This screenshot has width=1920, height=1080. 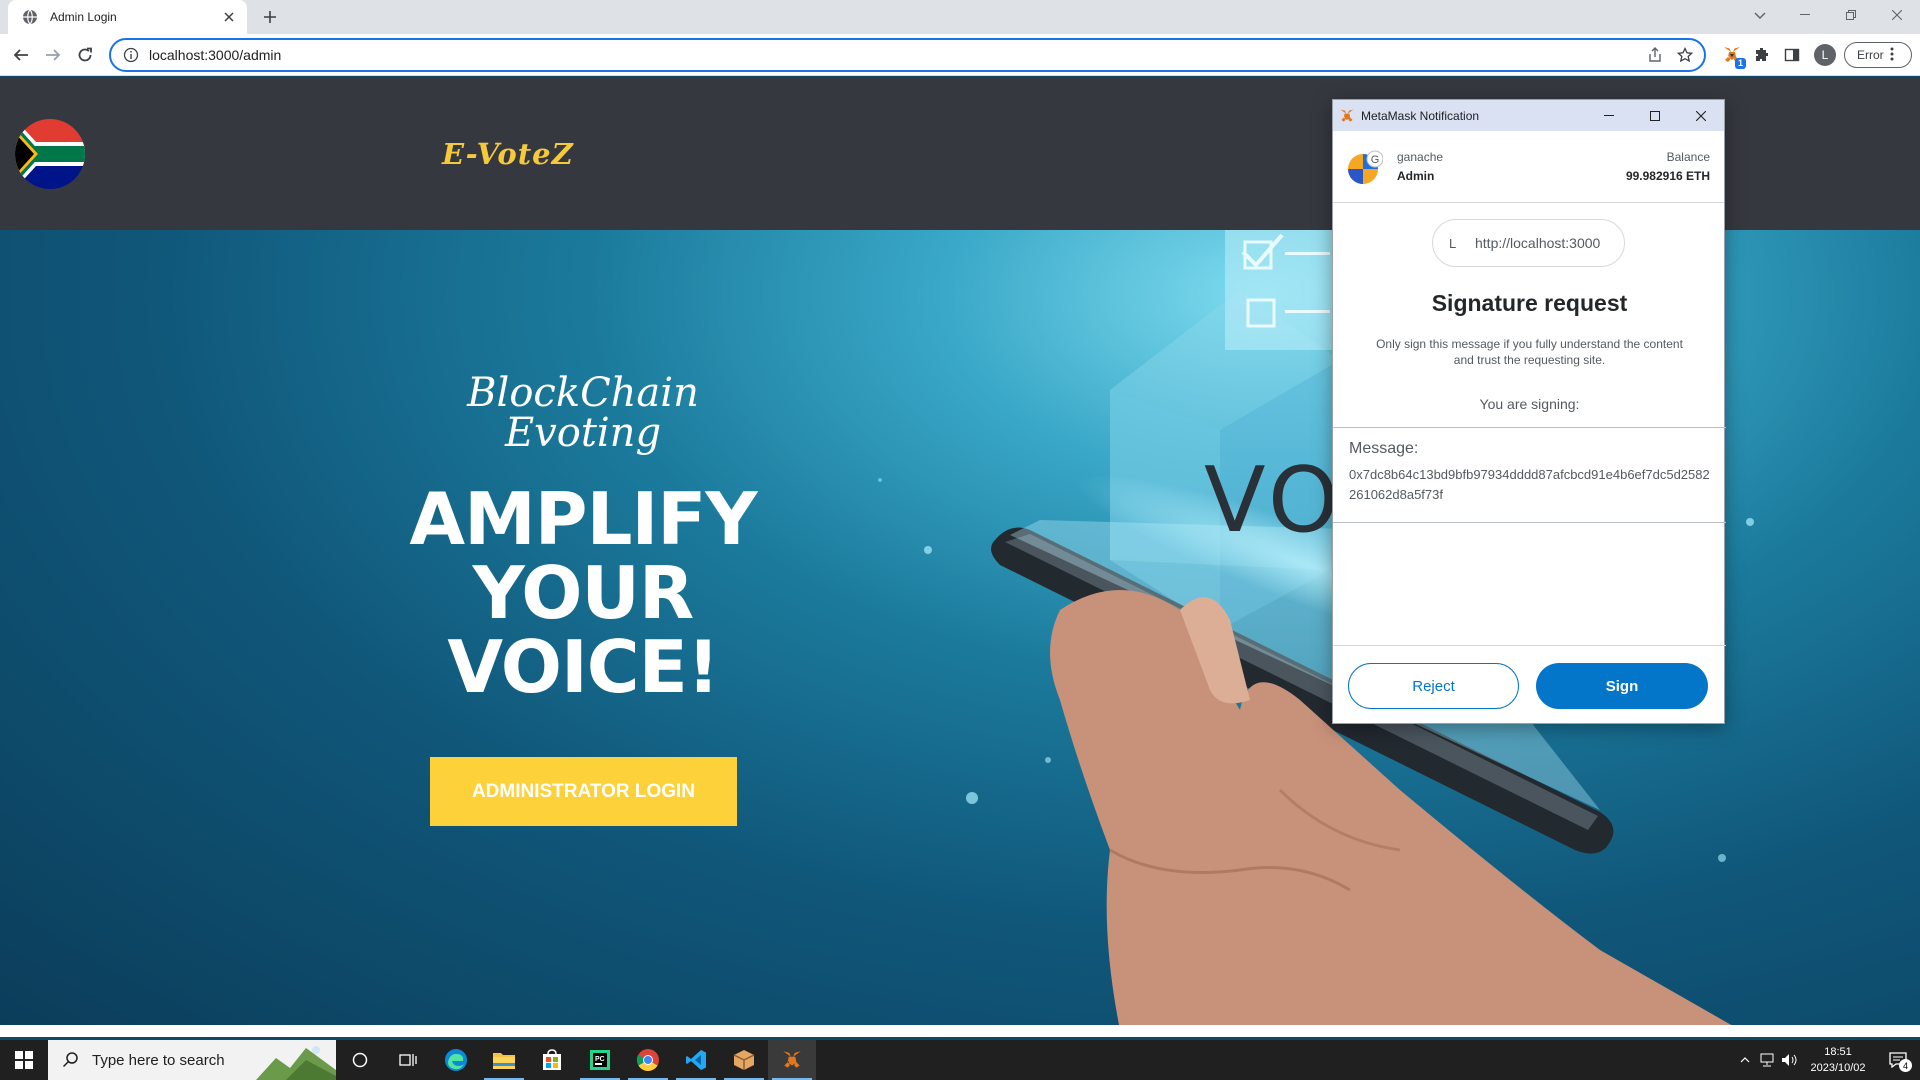 What do you see at coordinates (1789, 1060) in the screenshot?
I see `volume-icon` at bounding box center [1789, 1060].